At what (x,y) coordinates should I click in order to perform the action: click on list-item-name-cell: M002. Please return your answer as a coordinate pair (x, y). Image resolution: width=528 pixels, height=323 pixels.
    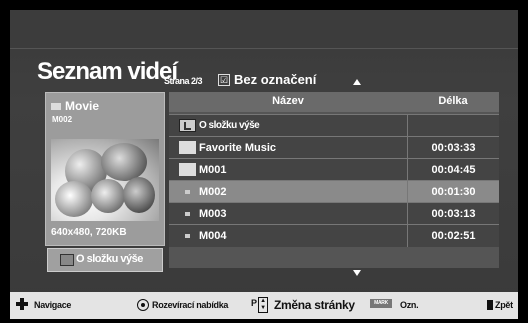
    Looking at the image, I should click on (288, 192).